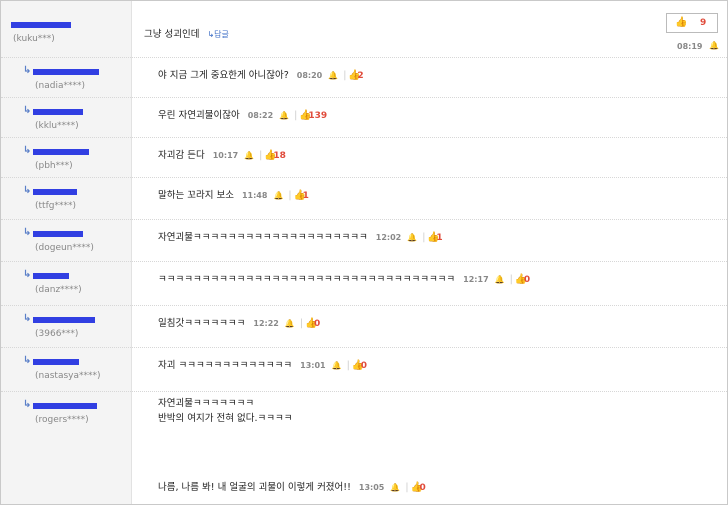 The image size is (728, 505). What do you see at coordinates (64, 248) in the screenshot?
I see `author-id: (dogeun****)` at bounding box center [64, 248].